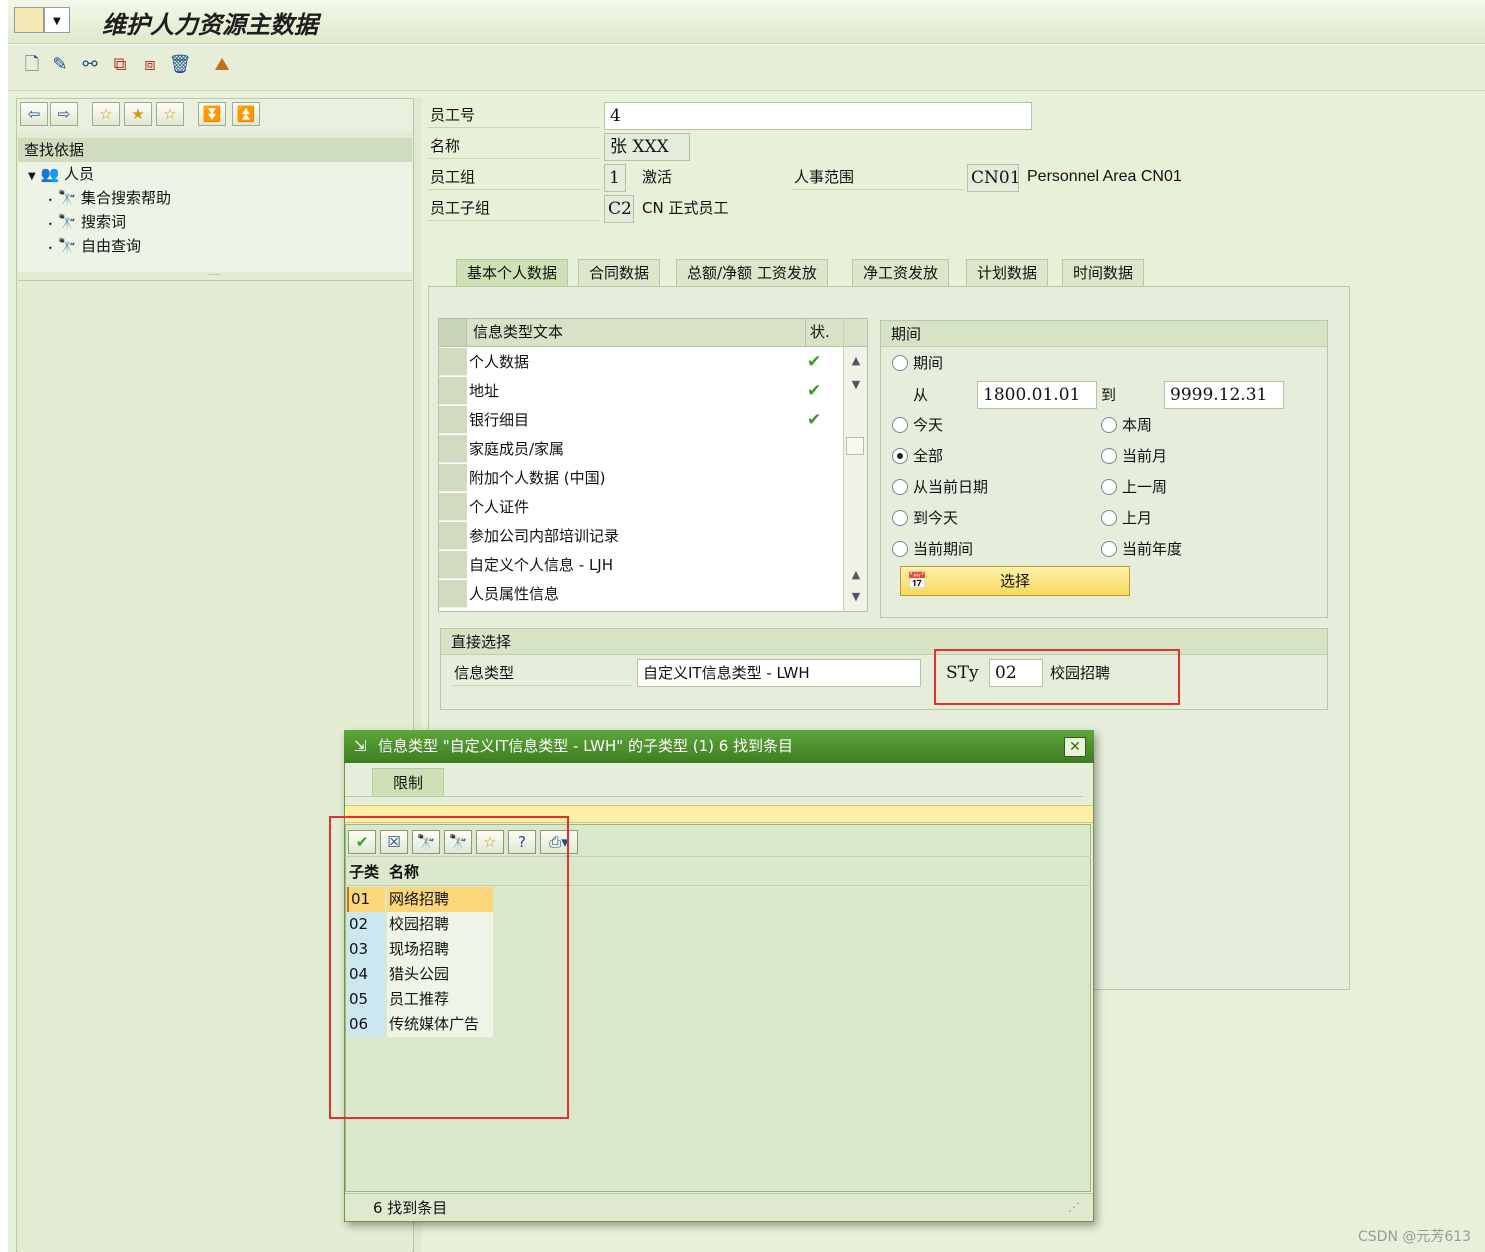 This screenshot has height=1252, width=1485. Describe the element at coordinates (1109, 518) in the screenshot. I see `radio-last-month` at that location.